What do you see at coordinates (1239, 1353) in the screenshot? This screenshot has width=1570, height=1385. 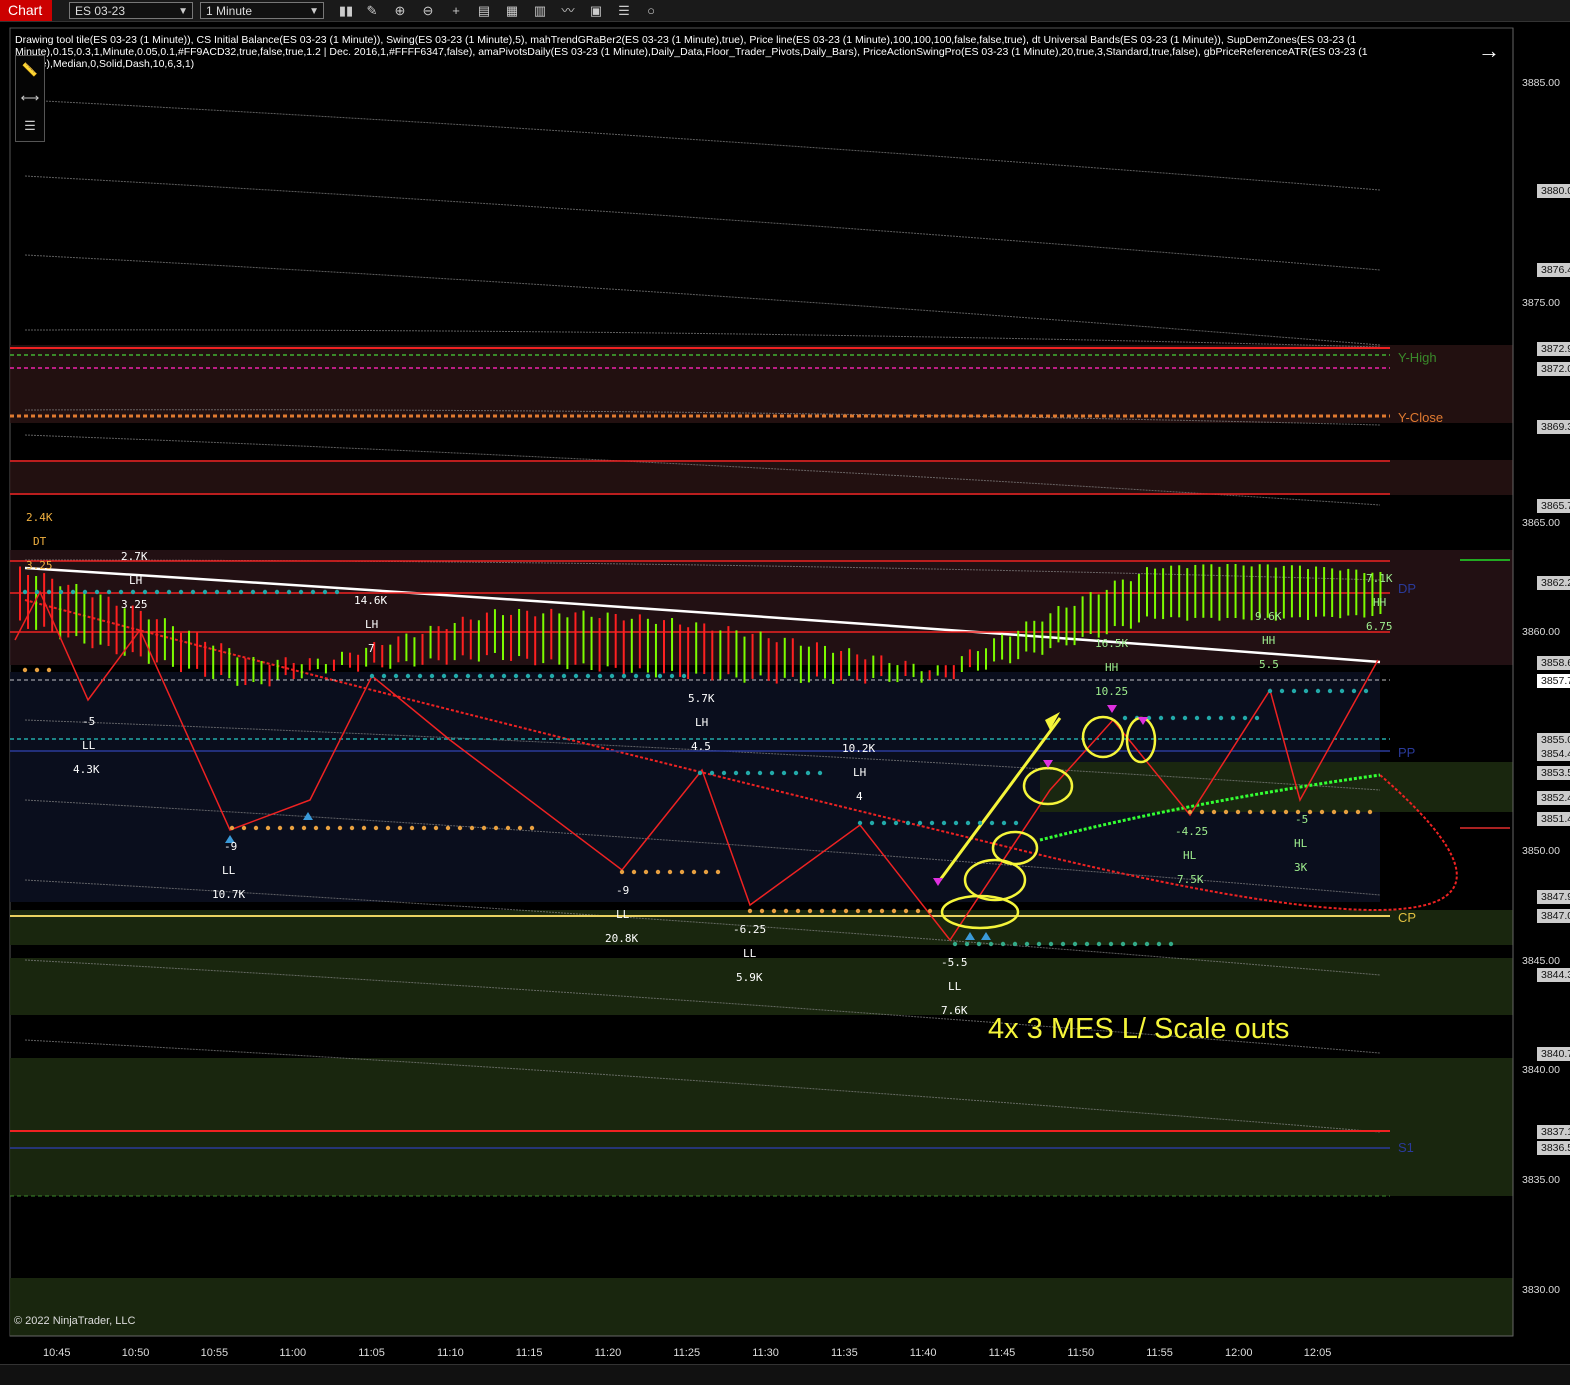 I see `time-tick: 12:00` at bounding box center [1239, 1353].